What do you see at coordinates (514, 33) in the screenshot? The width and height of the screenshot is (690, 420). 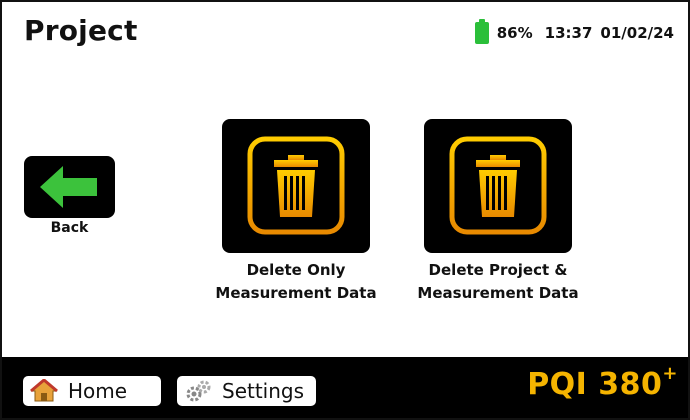 I see `battery-percent: 86%` at bounding box center [514, 33].